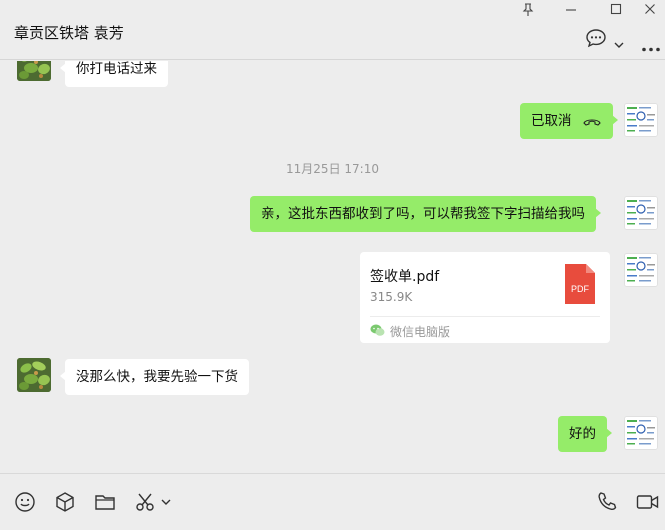 The height and width of the screenshot is (530, 665). I want to click on minimize-icon, so click(571, 10).